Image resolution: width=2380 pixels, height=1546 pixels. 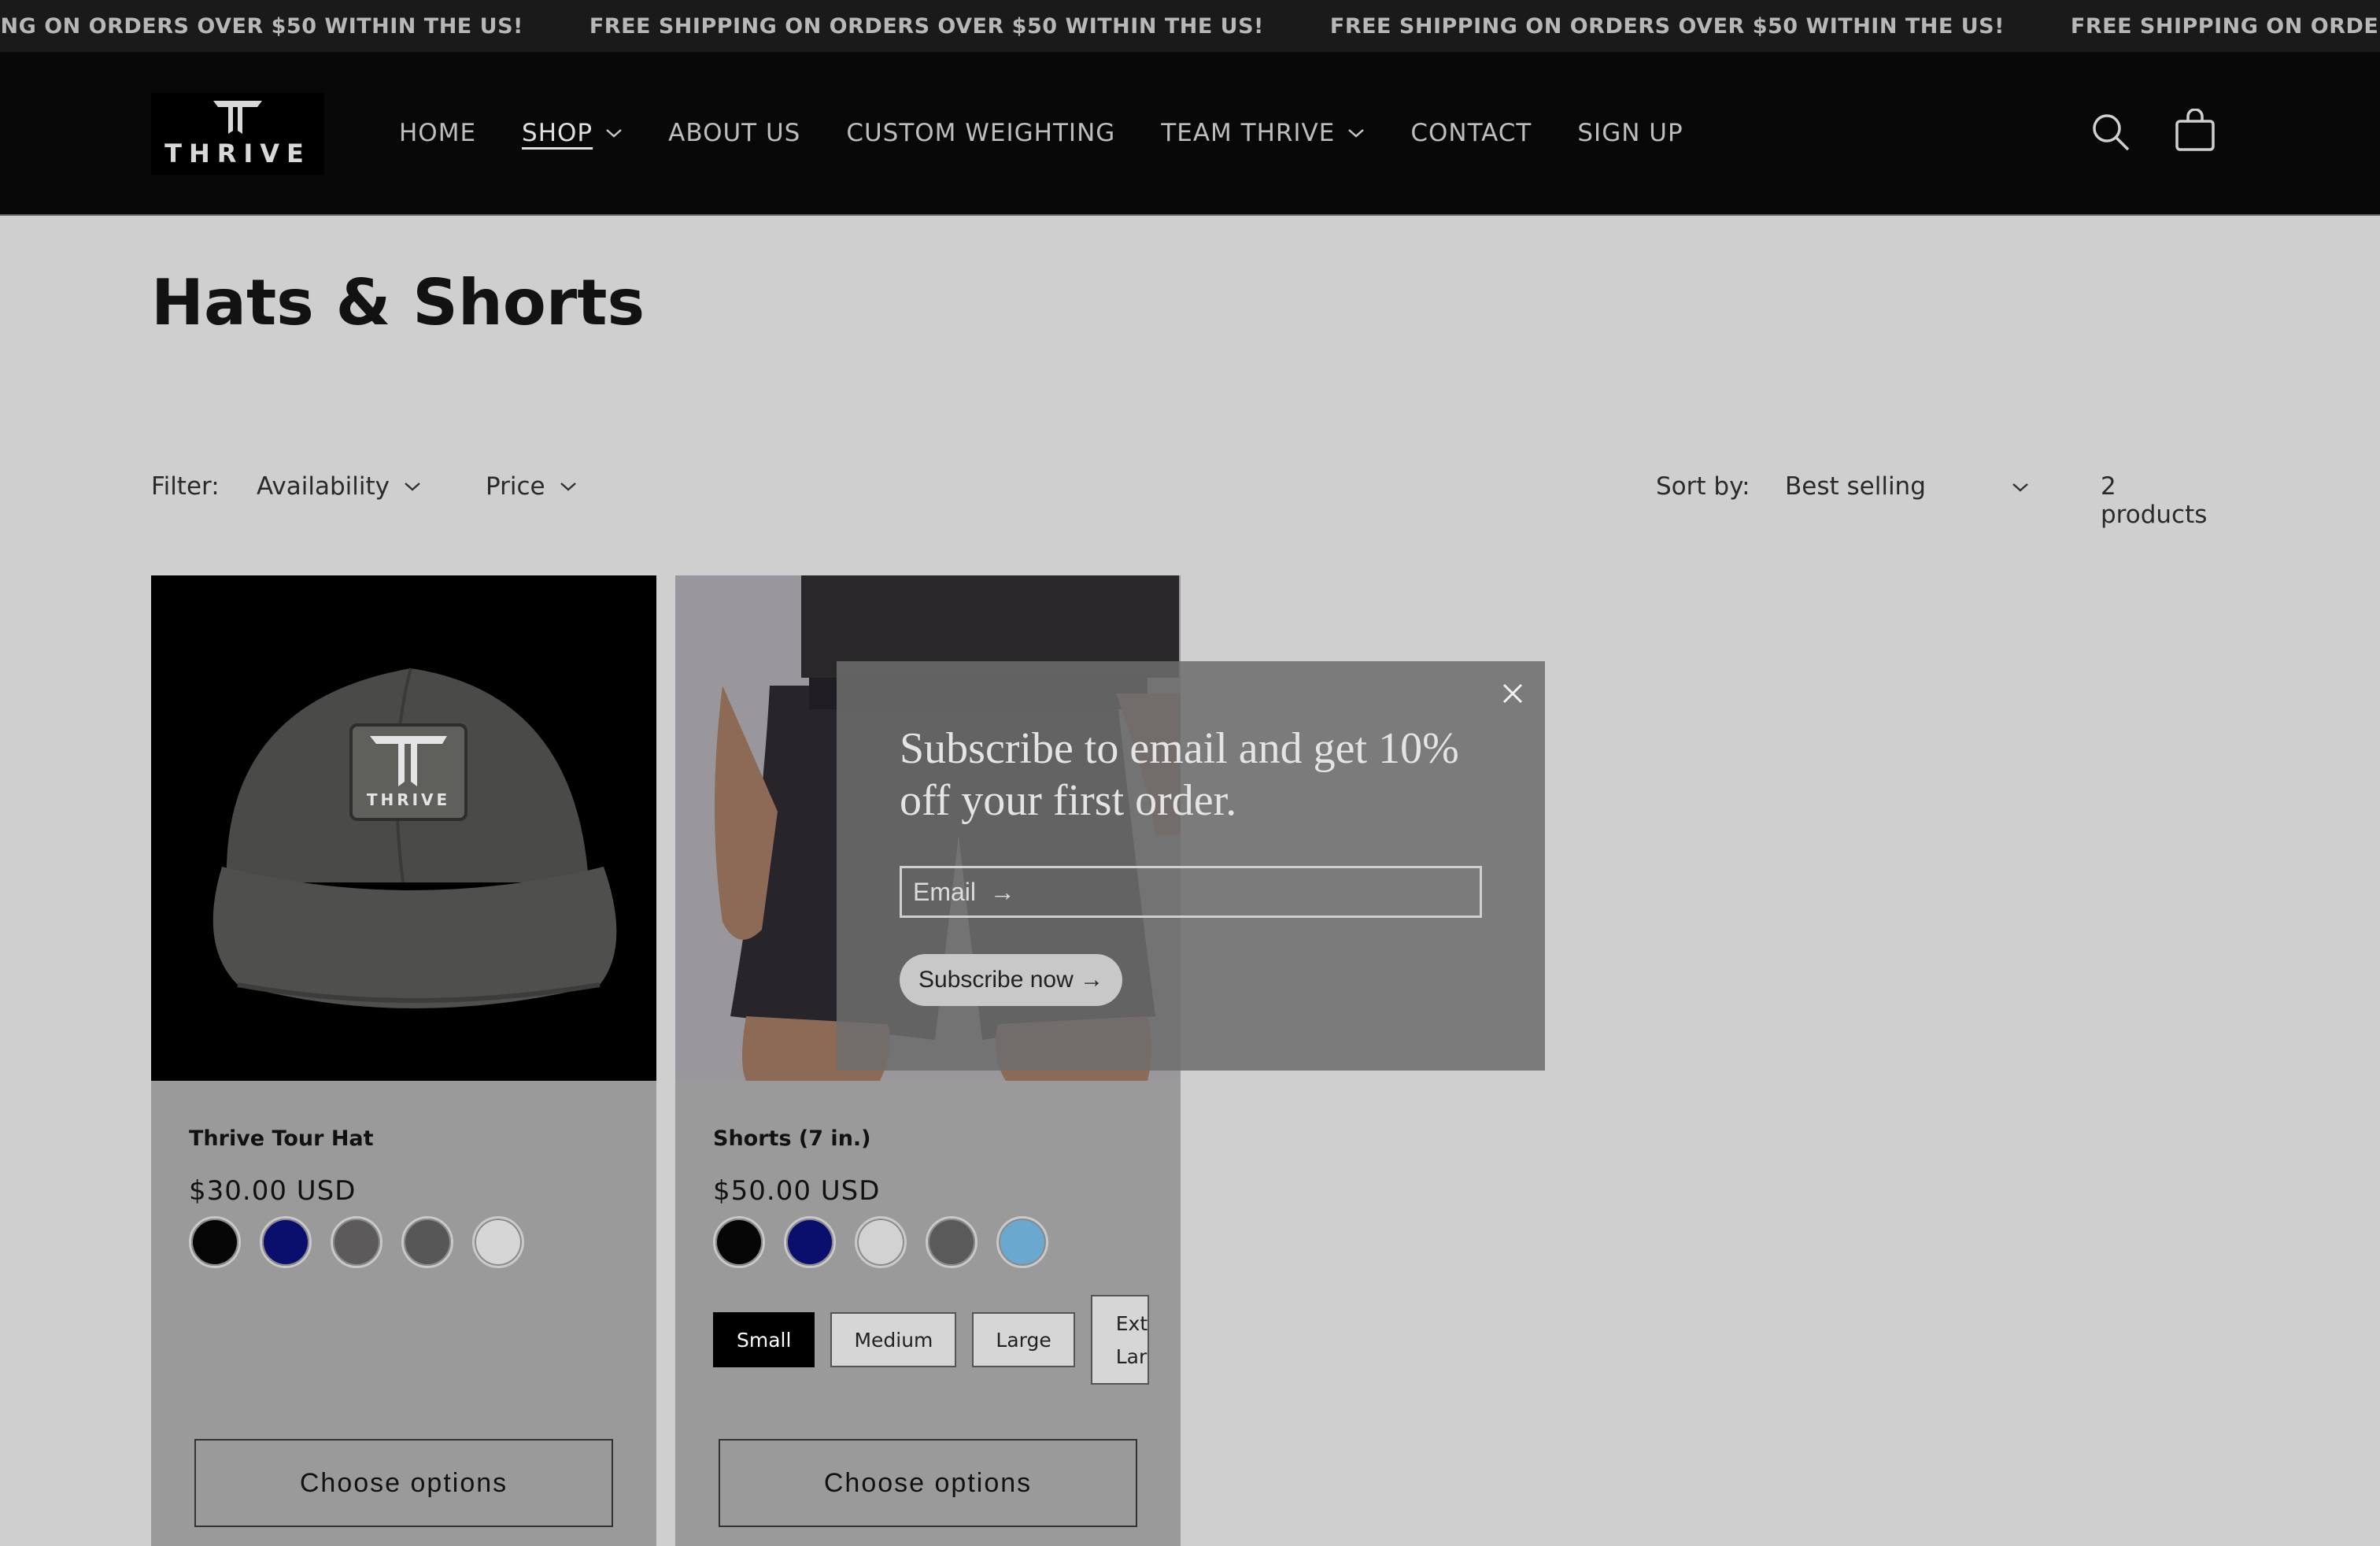 I want to click on product-count: 2 products, so click(x=2154, y=500).